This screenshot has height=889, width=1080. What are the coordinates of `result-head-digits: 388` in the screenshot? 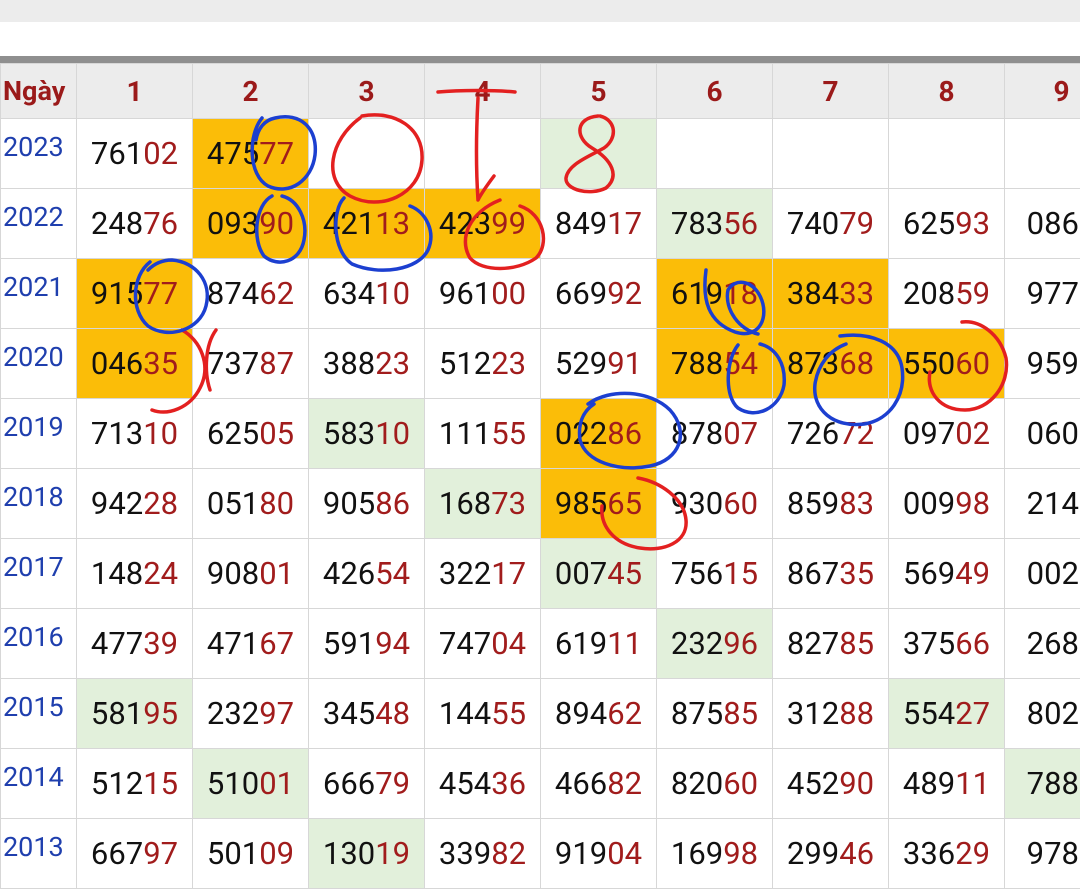 It's located at (349, 363).